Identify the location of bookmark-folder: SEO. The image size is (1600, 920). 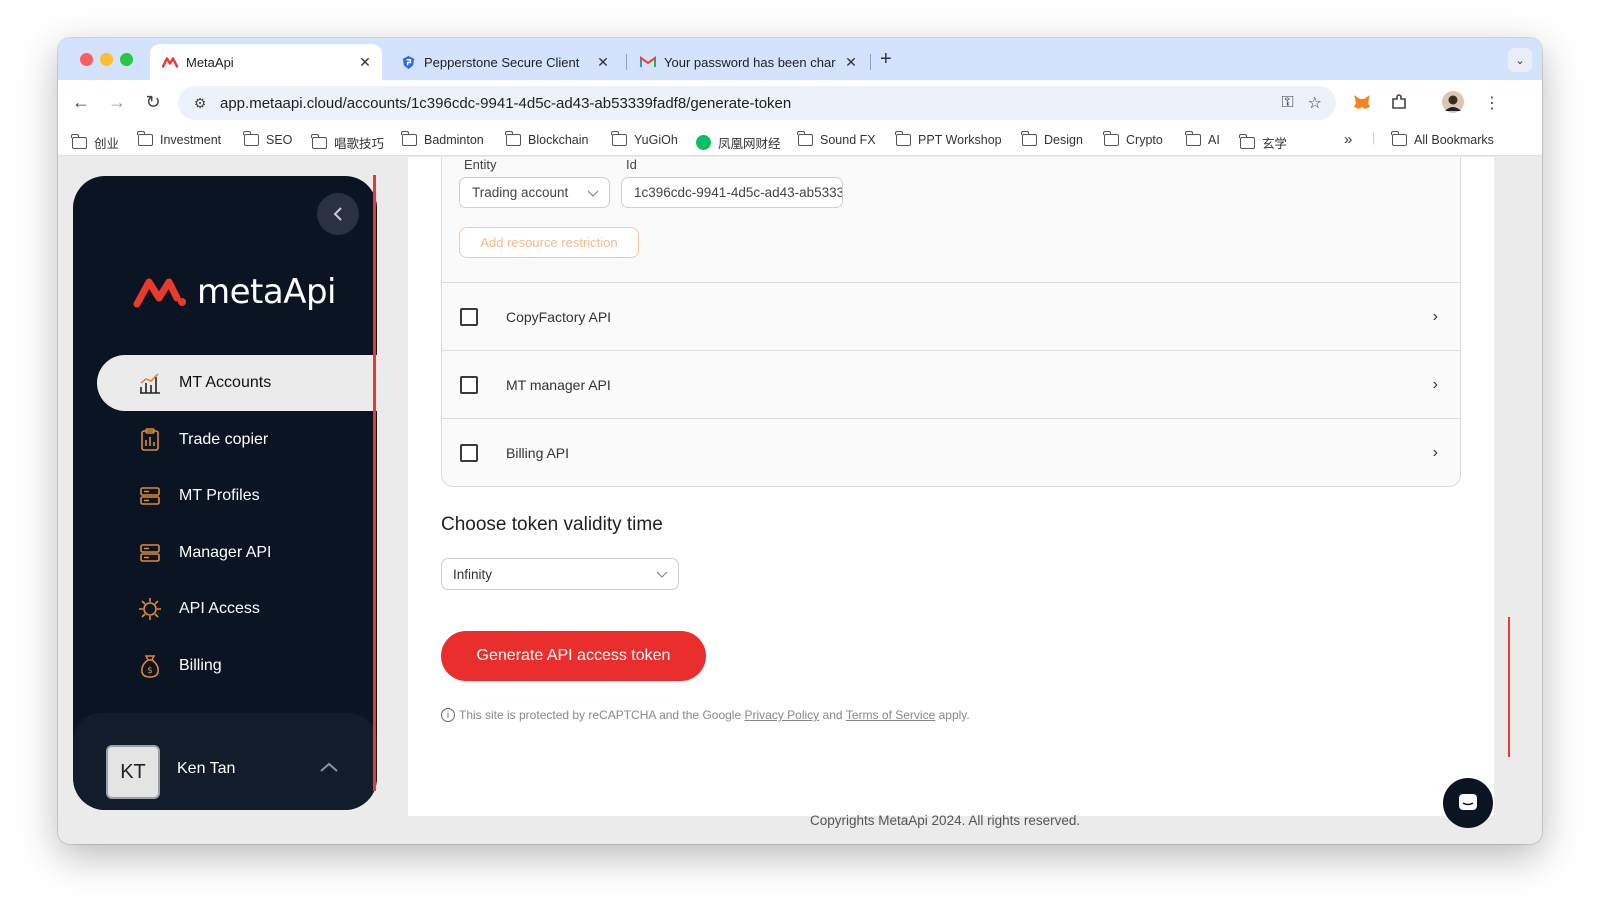
(267, 139).